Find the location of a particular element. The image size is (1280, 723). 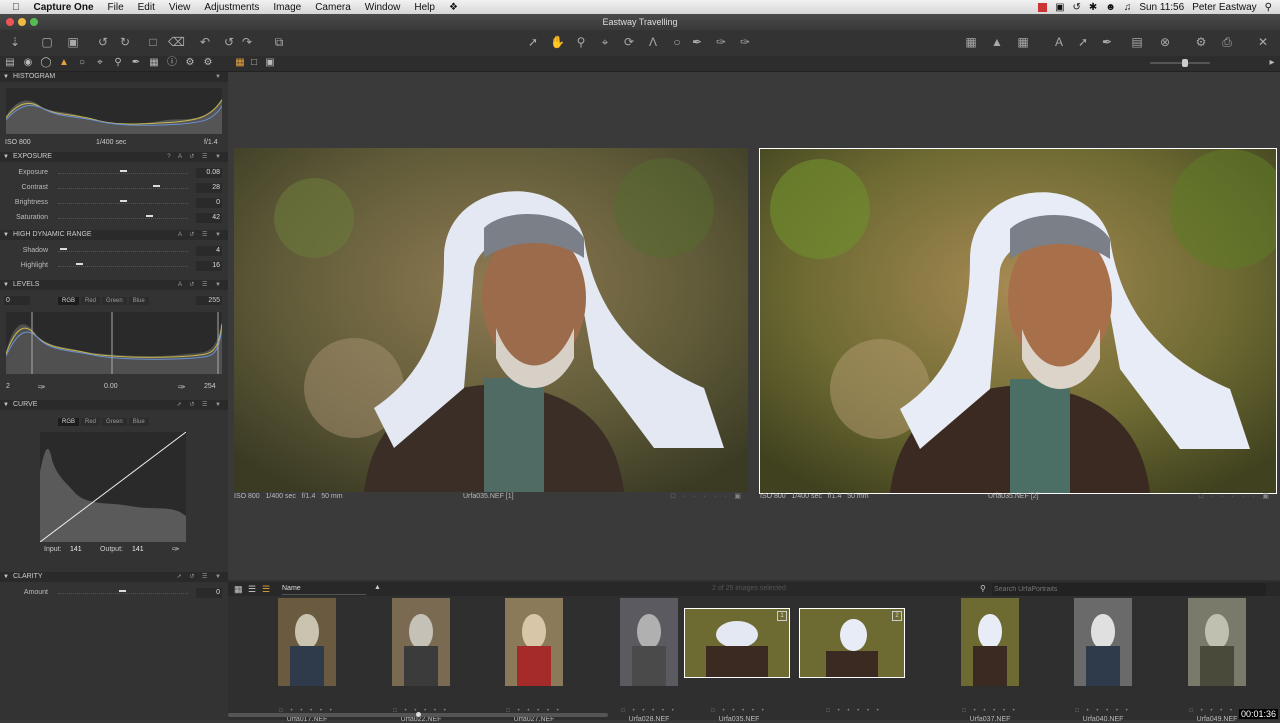

menu-camera: Camera is located at coordinates (333, 7).